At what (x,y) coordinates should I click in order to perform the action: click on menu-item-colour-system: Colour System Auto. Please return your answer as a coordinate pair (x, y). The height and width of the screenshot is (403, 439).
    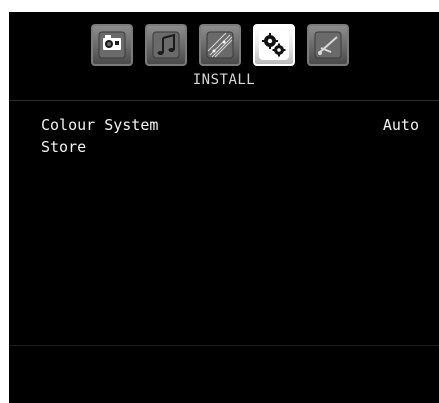
    Looking at the image, I should click on (224, 127).